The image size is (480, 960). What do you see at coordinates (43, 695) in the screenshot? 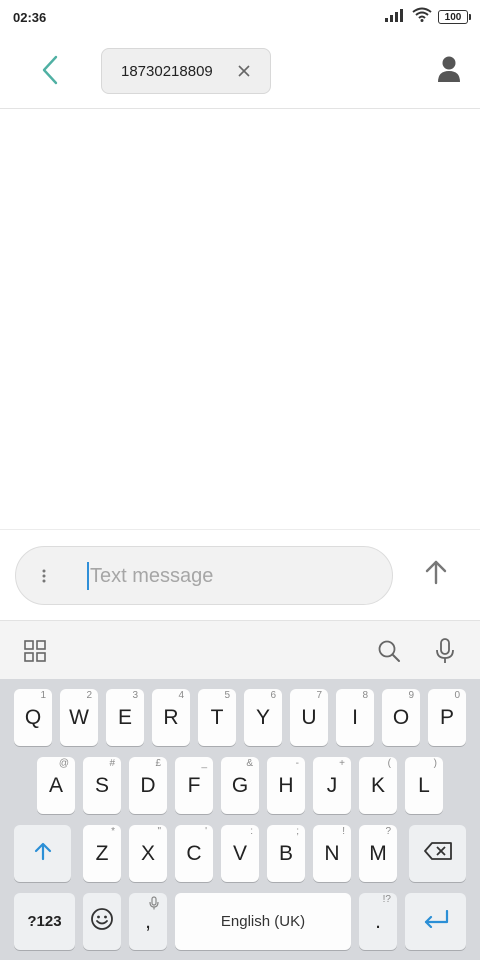
I see `key-hint: 1` at bounding box center [43, 695].